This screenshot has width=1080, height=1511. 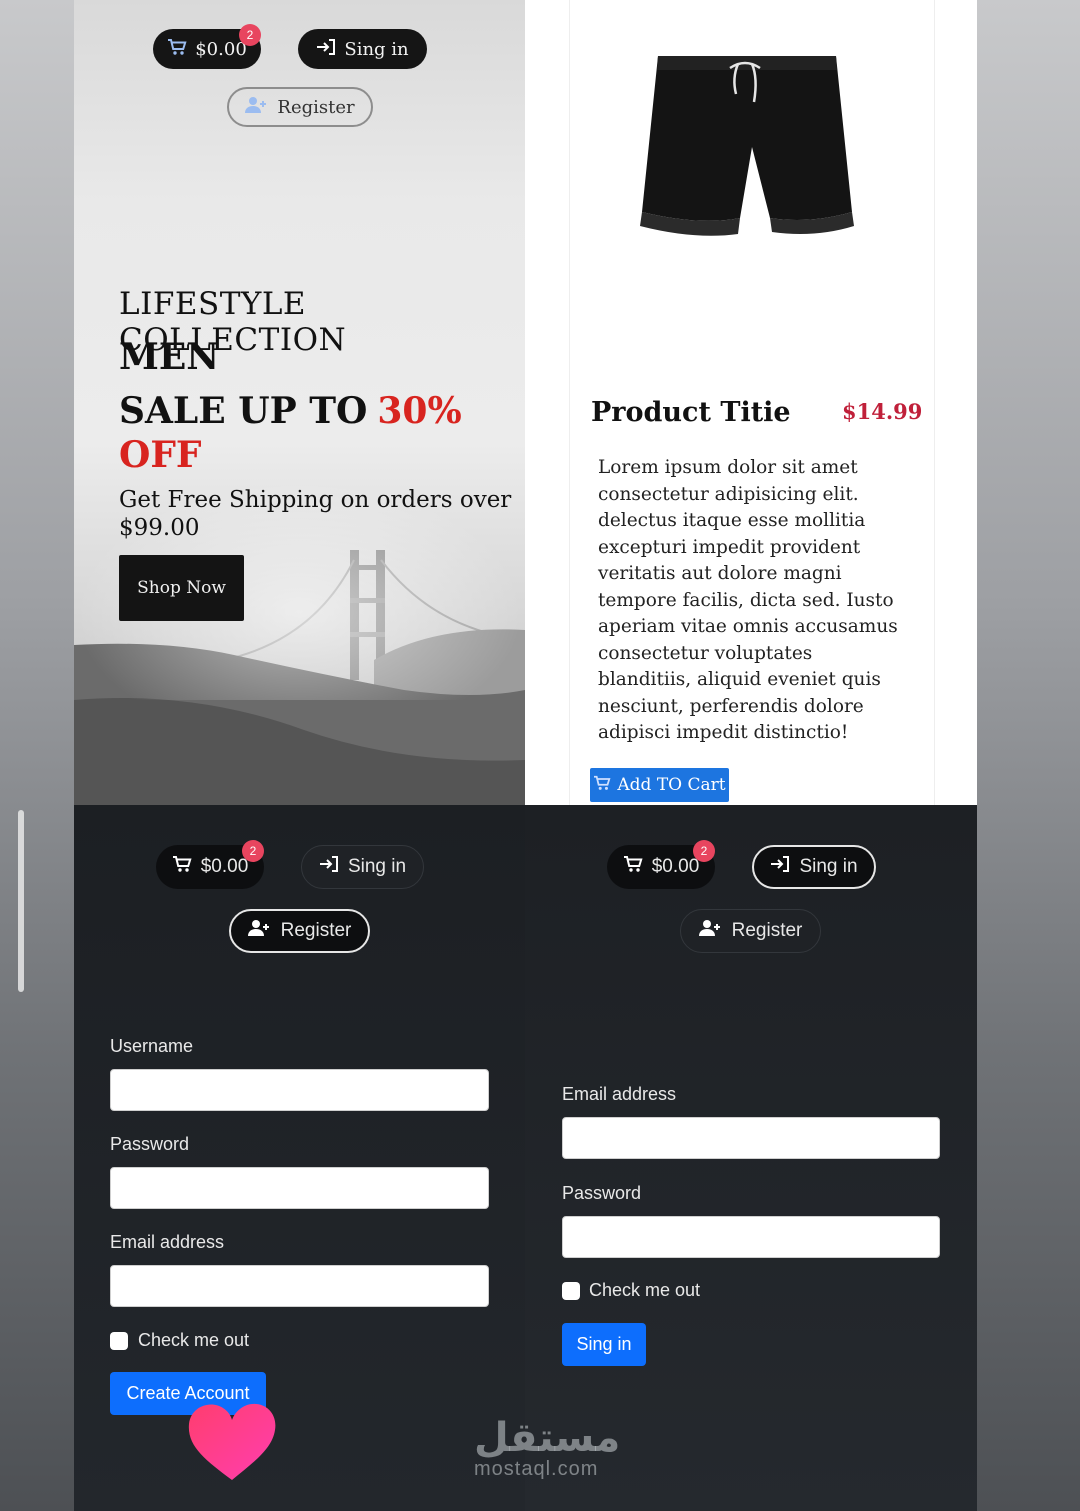 What do you see at coordinates (604, 1344) in the screenshot?
I see `sign-in-submit-button: Sing in` at bounding box center [604, 1344].